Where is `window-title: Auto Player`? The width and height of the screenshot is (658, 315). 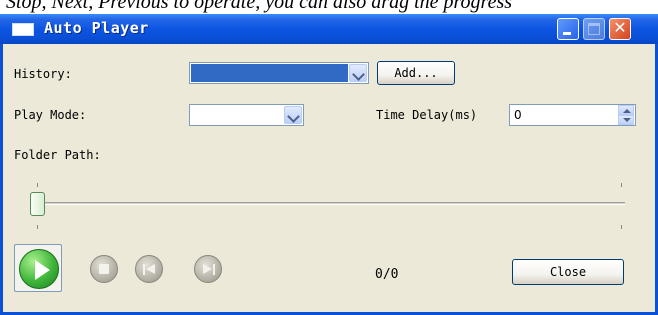
window-title: Auto Player is located at coordinates (96, 28).